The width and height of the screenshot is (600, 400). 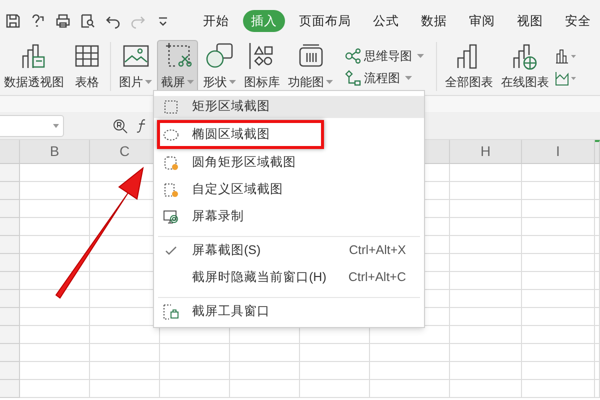 What do you see at coordinates (224, 135) in the screenshot?
I see `menu-item: 椭圆区域截图` at bounding box center [224, 135].